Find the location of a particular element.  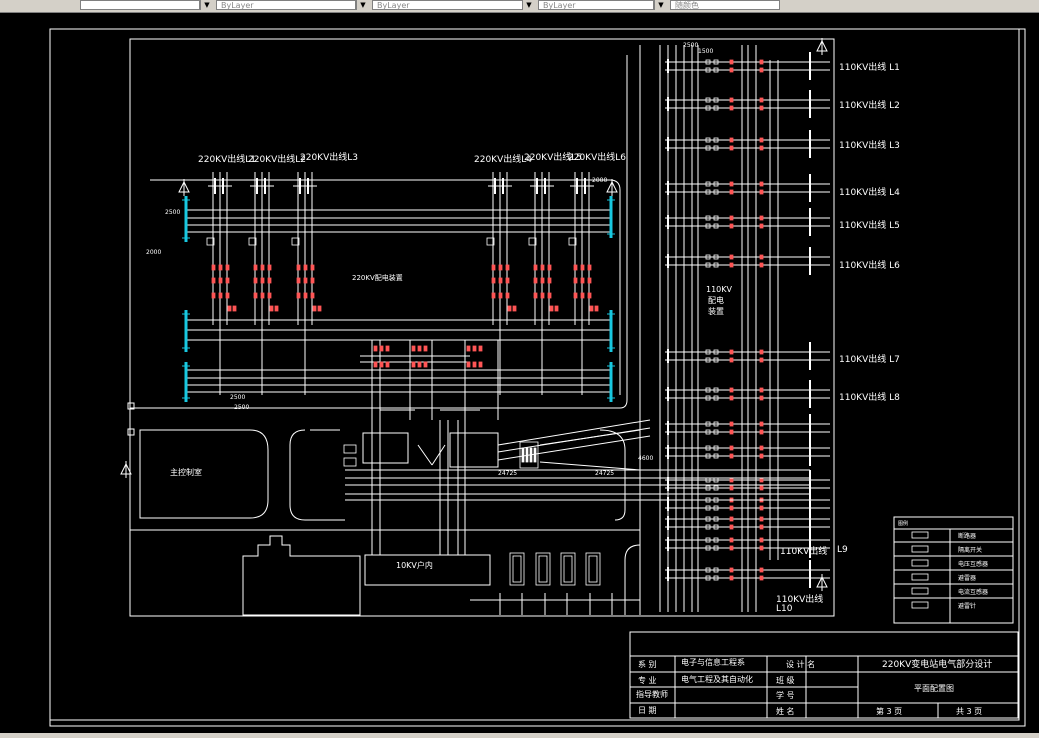

label-main-control: 主控制室 is located at coordinates (186, 472).